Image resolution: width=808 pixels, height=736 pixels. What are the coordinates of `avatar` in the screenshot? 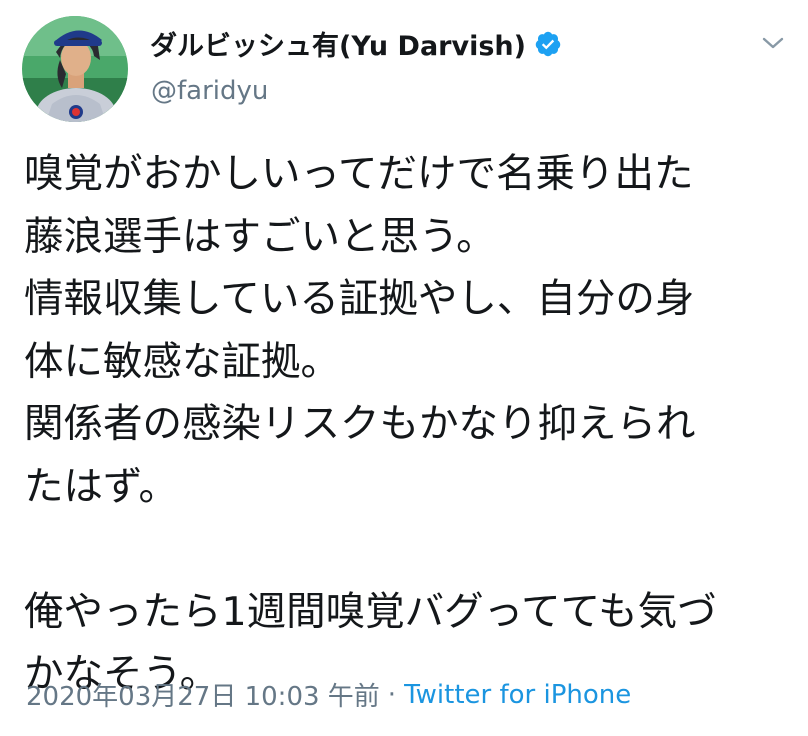 It's located at (75, 69).